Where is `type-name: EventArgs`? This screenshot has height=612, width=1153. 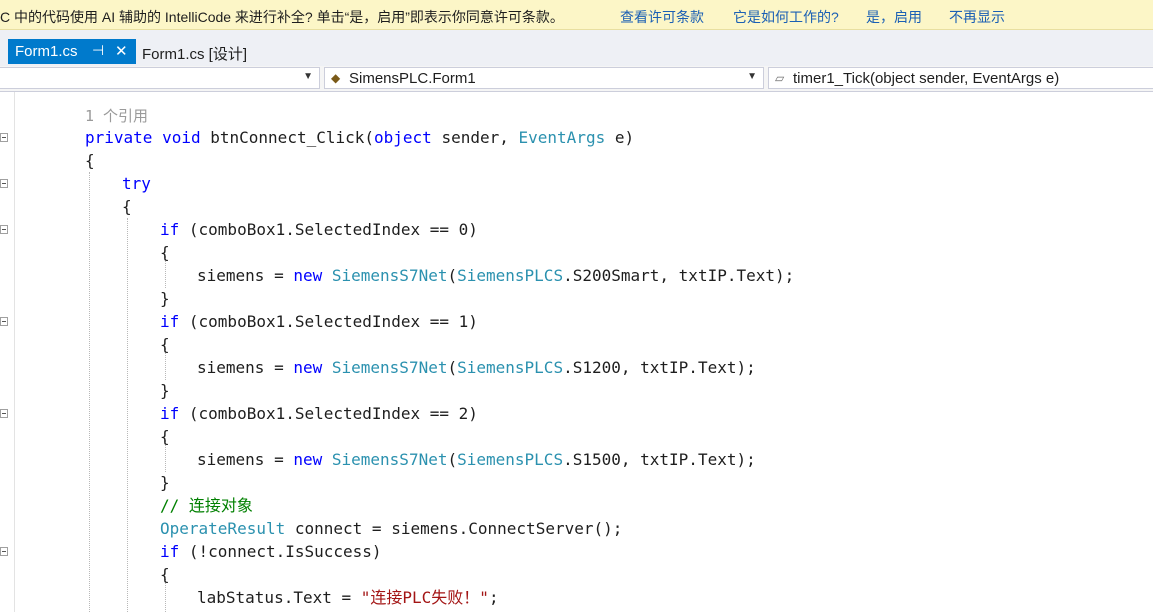 type-name: EventArgs is located at coordinates (562, 137).